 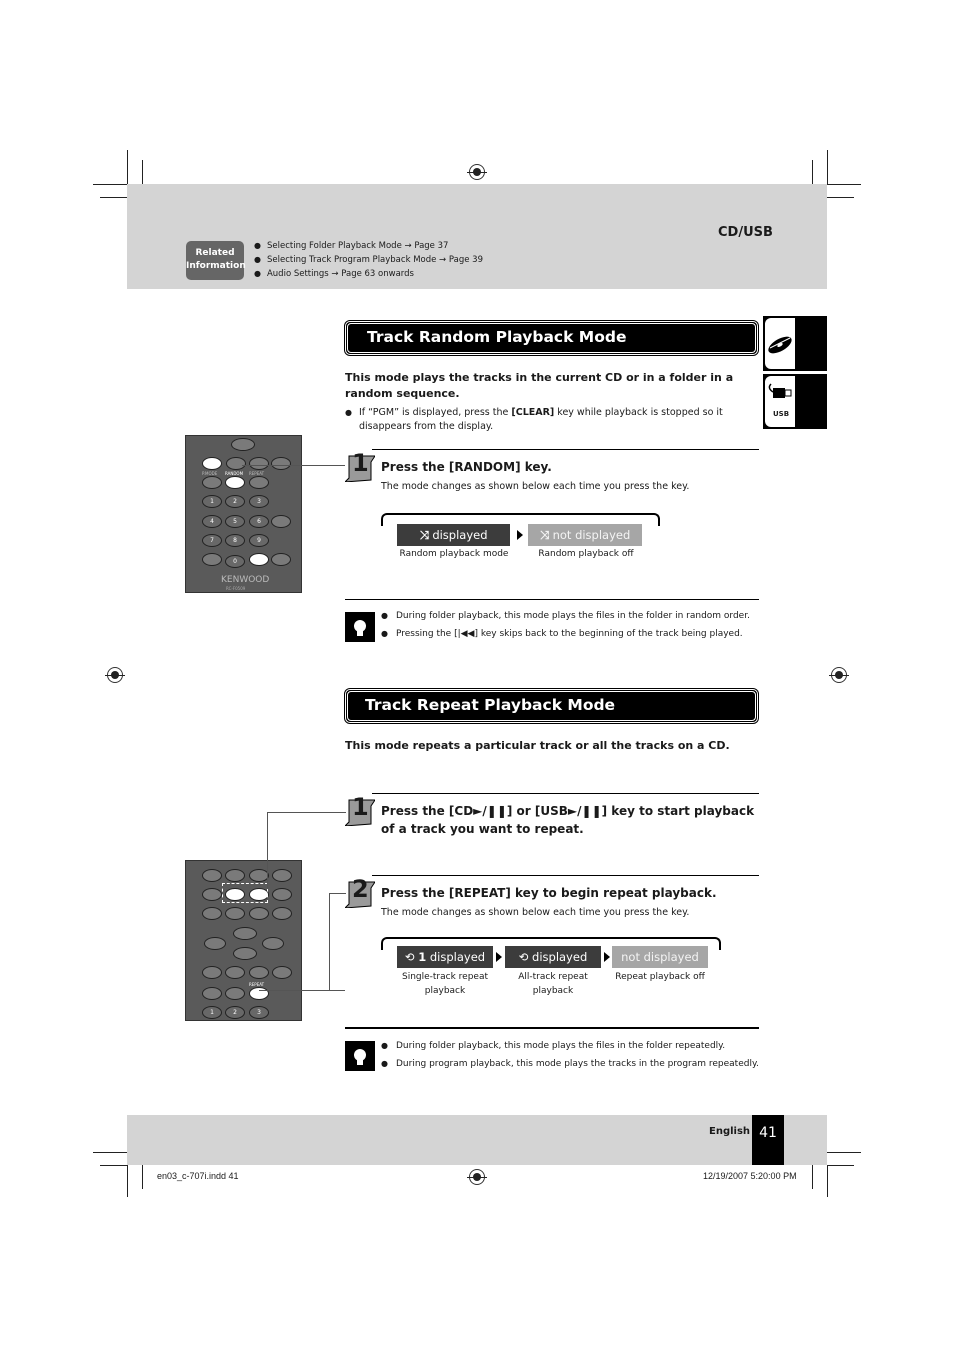 I want to click on remote-num-button: 8, so click(x=235, y=540).